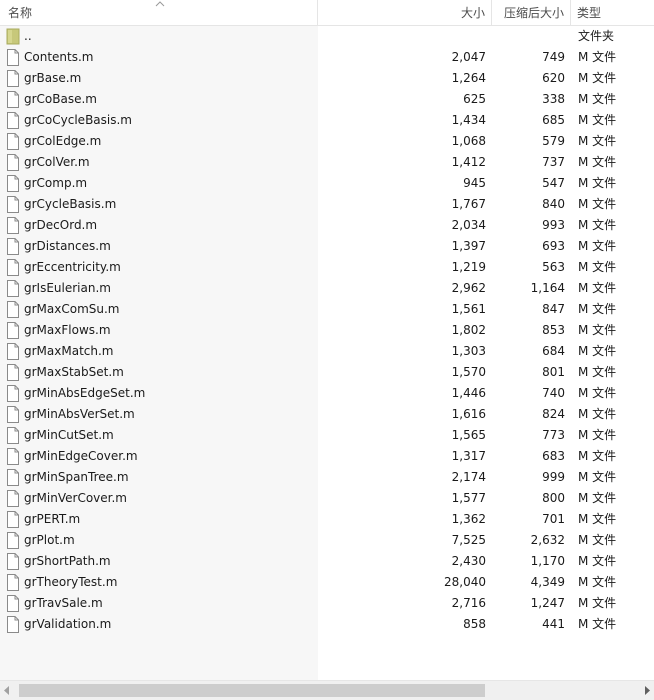 This screenshot has width=654, height=700. I want to click on table-row: grComp.m 945 547 M 文件, so click(327, 183).